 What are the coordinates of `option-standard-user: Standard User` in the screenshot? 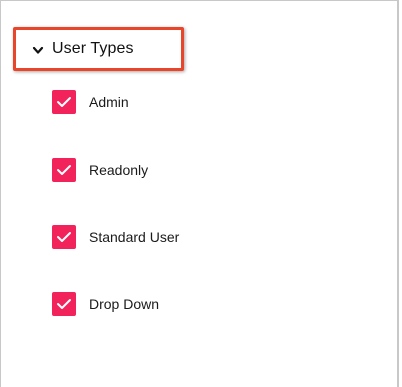 It's located at (115, 237).